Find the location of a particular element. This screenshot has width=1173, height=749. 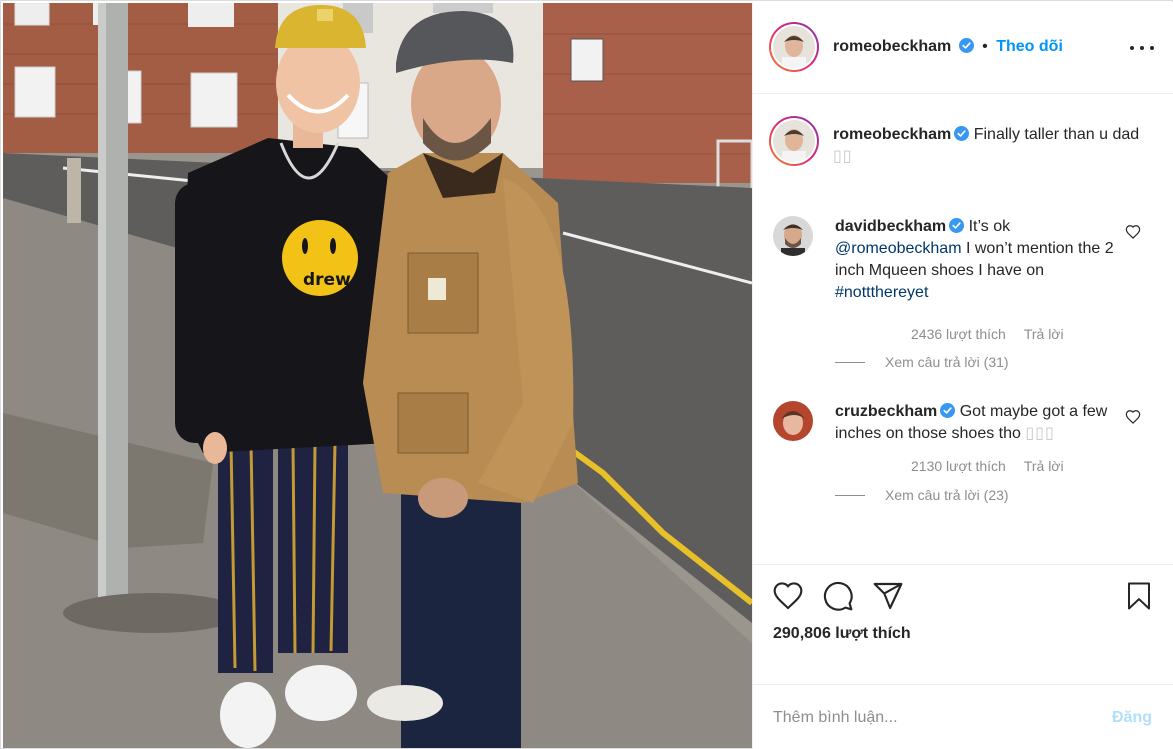

bookmark-icon is located at coordinates (1139, 596).